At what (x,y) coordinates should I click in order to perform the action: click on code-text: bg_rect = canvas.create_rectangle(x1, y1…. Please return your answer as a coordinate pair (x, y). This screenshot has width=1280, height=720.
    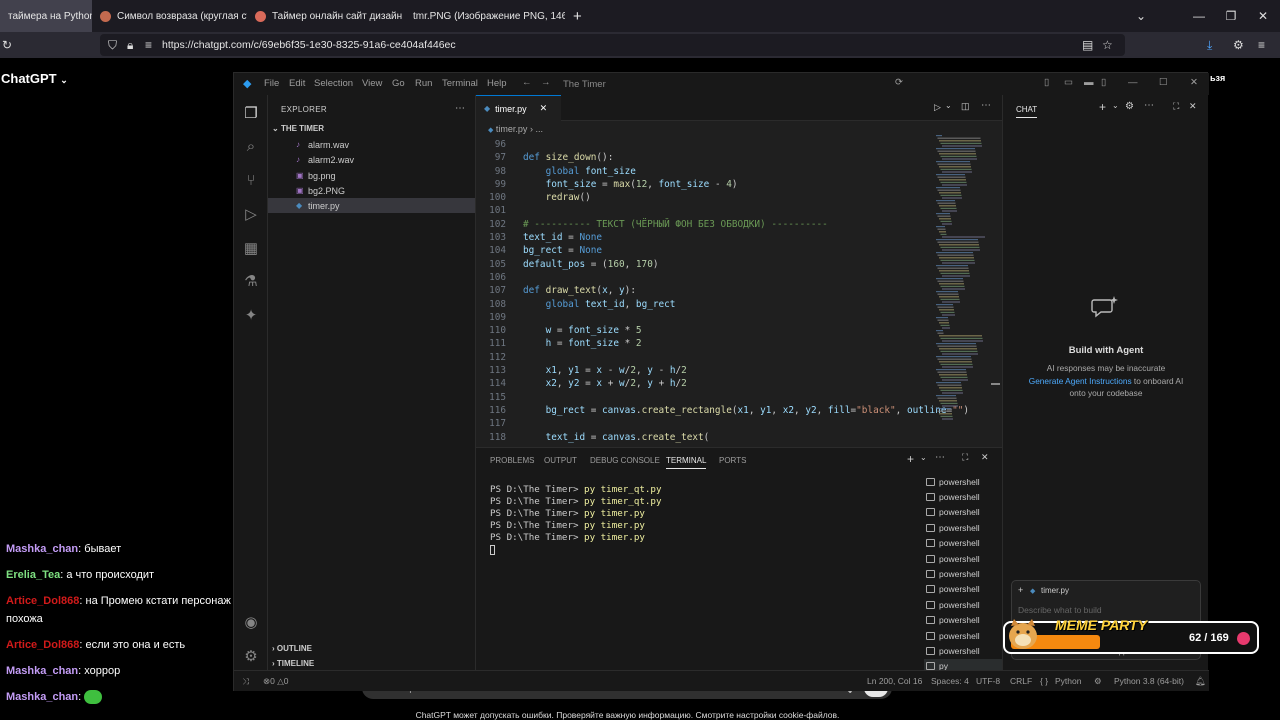
    Looking at the image, I should click on (746, 410).